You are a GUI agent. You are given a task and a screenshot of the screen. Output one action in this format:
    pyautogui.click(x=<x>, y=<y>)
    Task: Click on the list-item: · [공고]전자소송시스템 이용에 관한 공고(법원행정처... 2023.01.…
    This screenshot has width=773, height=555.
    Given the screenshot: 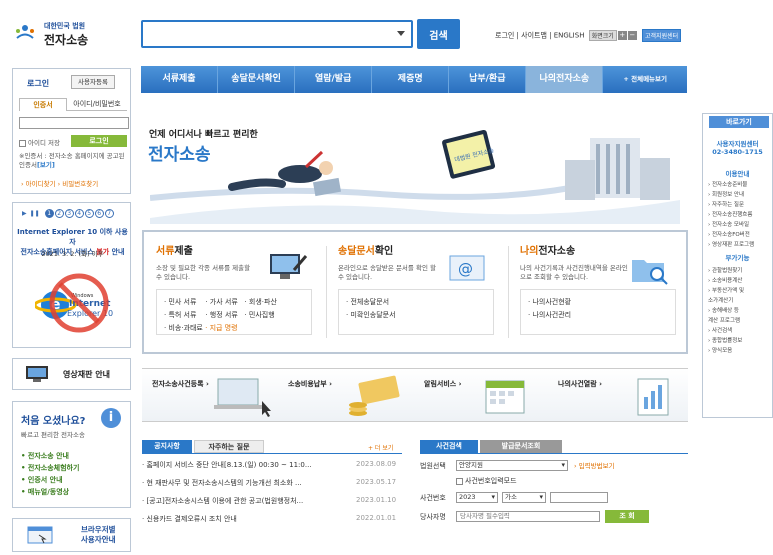 What is the action you would take?
    pyautogui.click(x=272, y=501)
    